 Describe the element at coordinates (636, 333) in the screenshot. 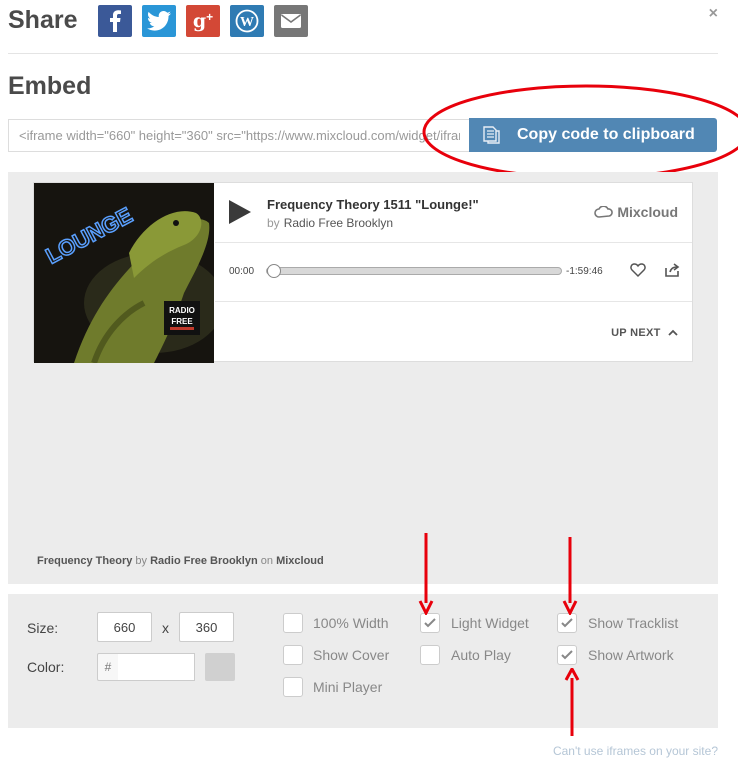

I see `up-next-label: UP NEXT` at that location.